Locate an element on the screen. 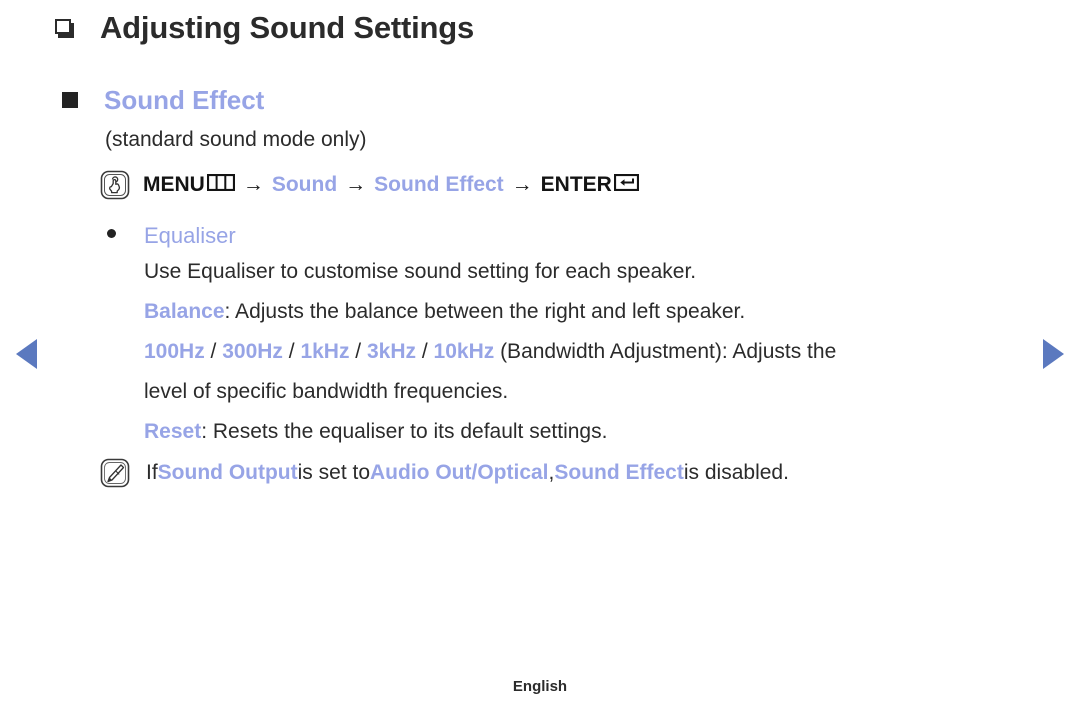  freq-3khz: 3kHz is located at coordinates (391, 351).